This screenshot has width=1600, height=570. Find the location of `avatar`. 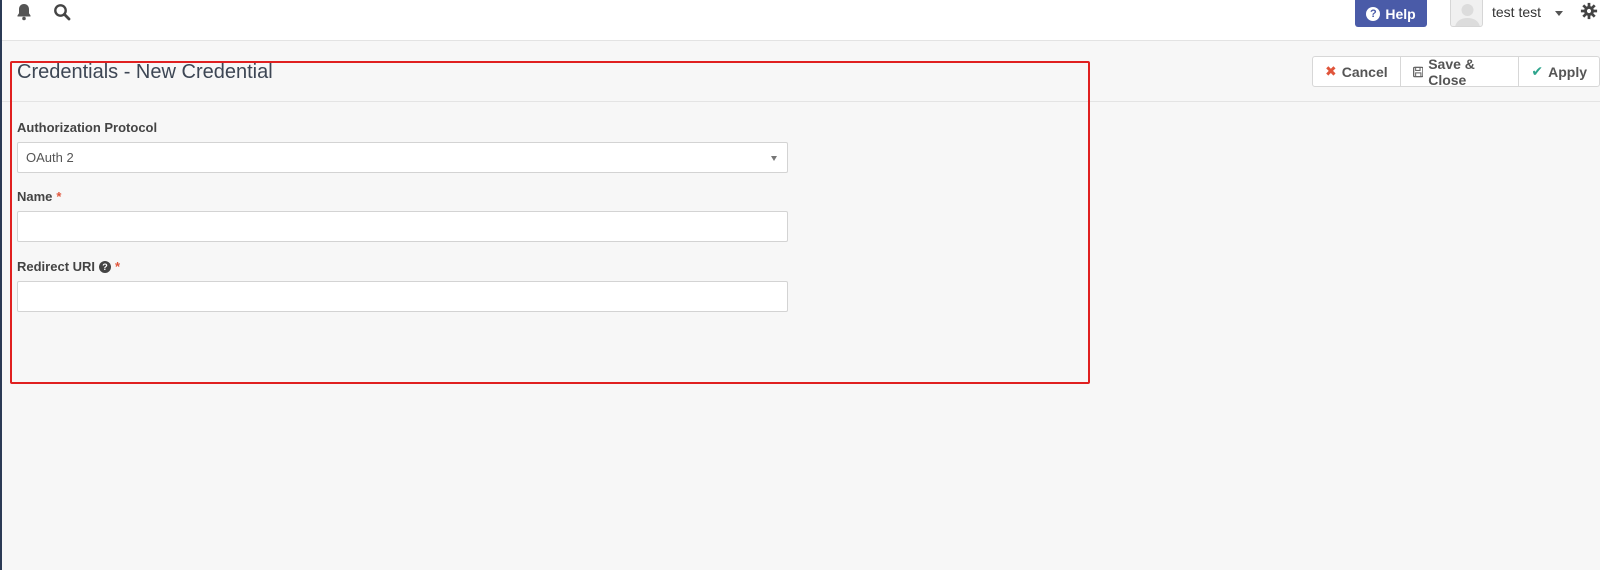

avatar is located at coordinates (1466, 13).